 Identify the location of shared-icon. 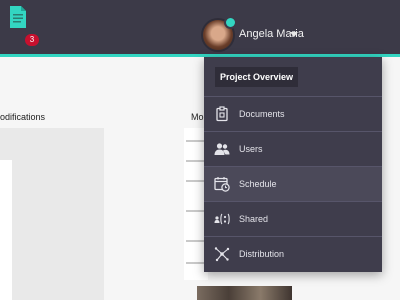
(222, 219).